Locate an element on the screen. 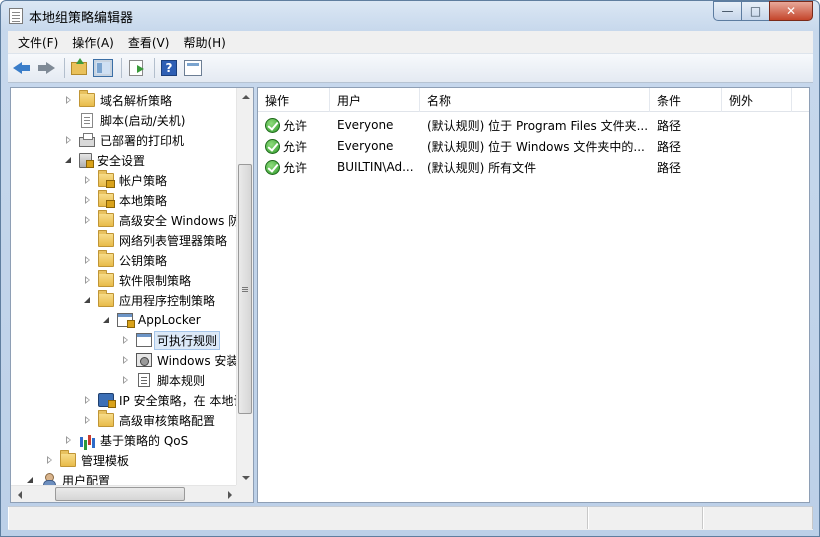 The width and height of the screenshot is (820, 537). close-button: ✕ is located at coordinates (791, 11).